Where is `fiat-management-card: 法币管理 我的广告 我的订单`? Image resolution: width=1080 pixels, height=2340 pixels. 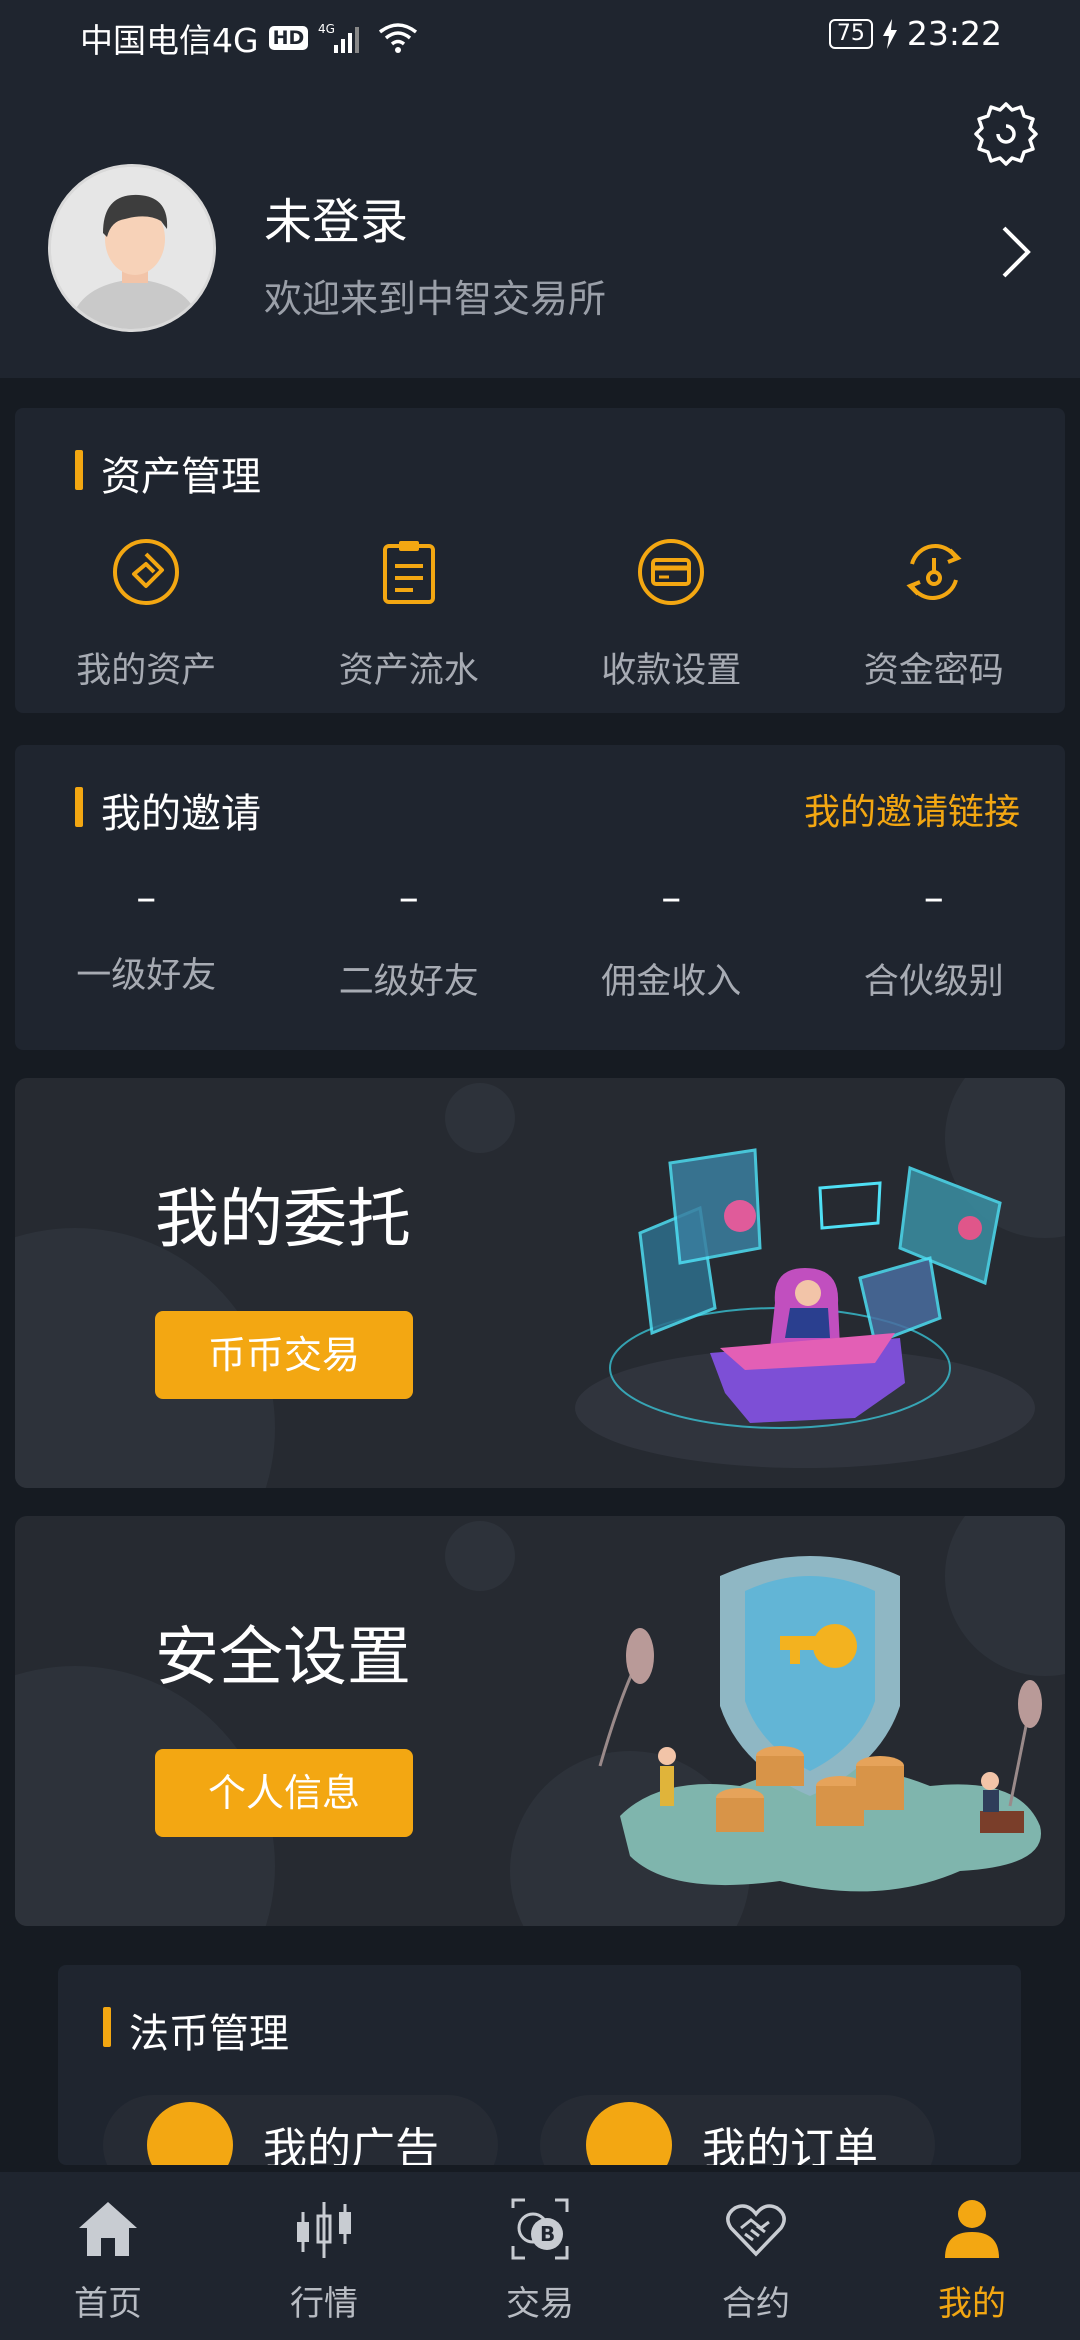 fiat-management-card: 法币管理 我的广告 我的订单 is located at coordinates (539, 2065).